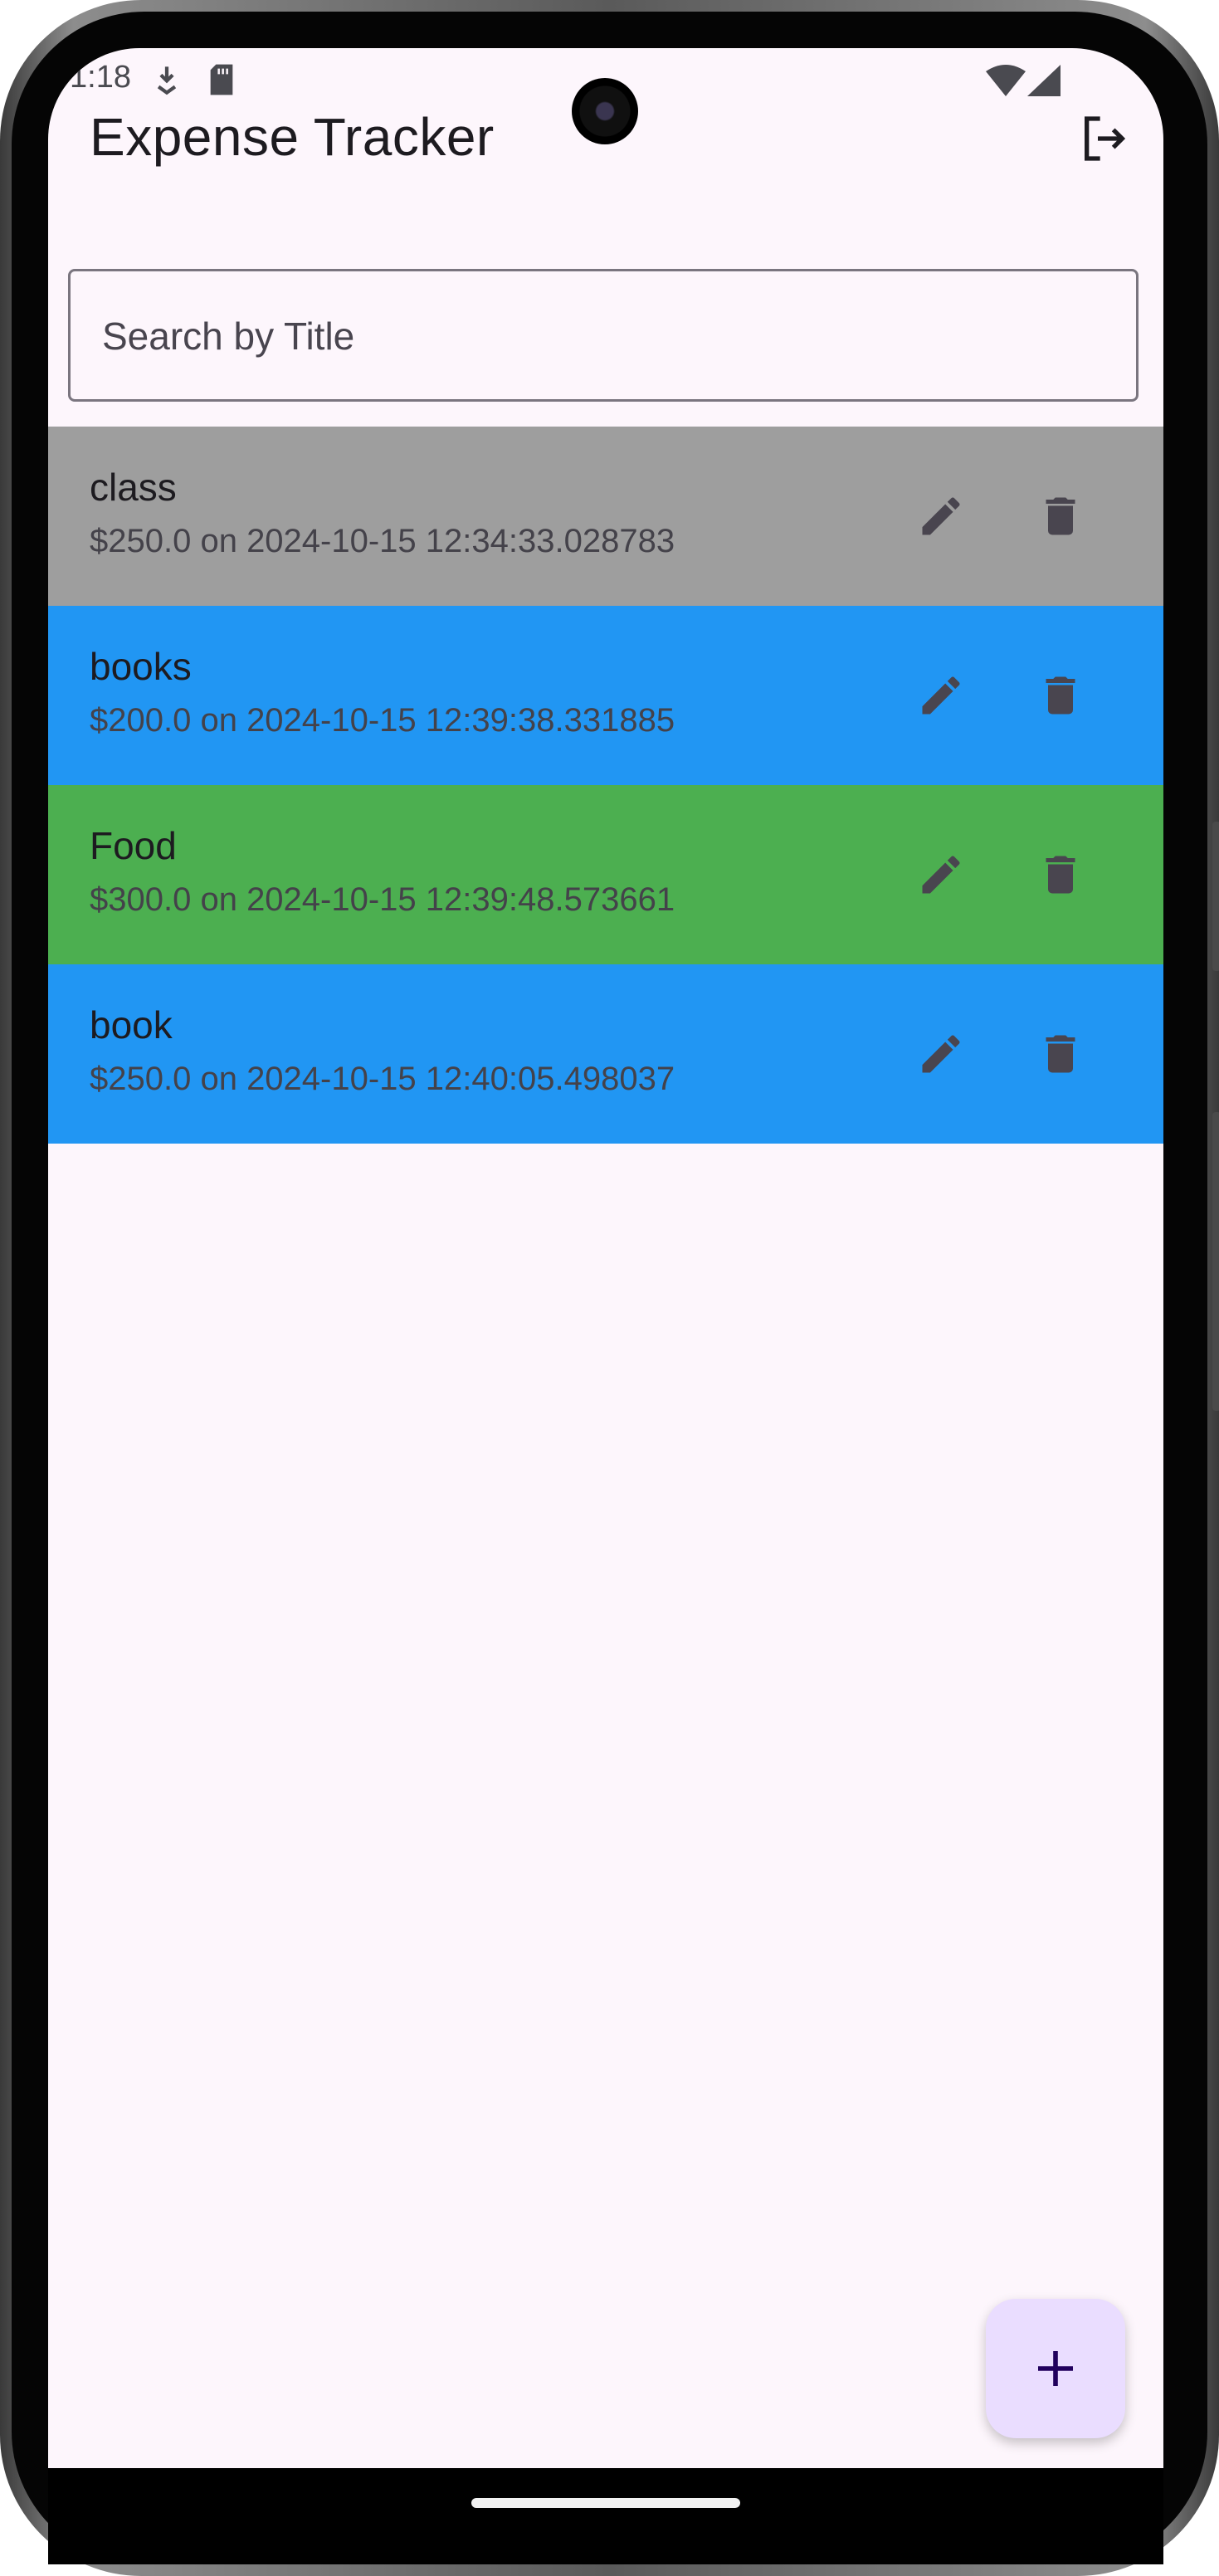 The height and width of the screenshot is (2576, 1219). I want to click on power-button, so click(1216, 1261).